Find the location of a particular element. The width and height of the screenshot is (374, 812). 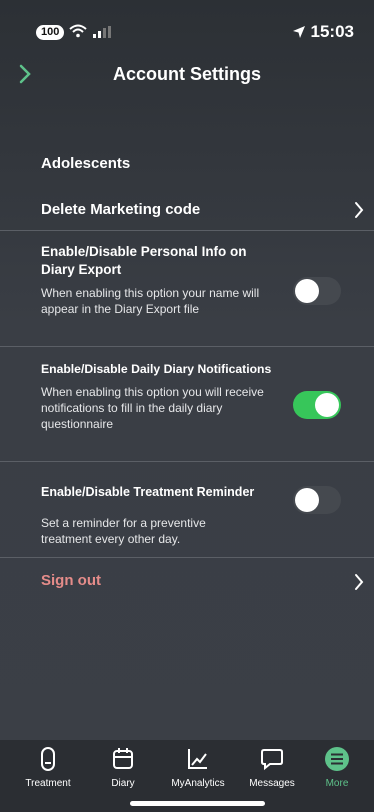

menu-icon is located at coordinates (337, 759).